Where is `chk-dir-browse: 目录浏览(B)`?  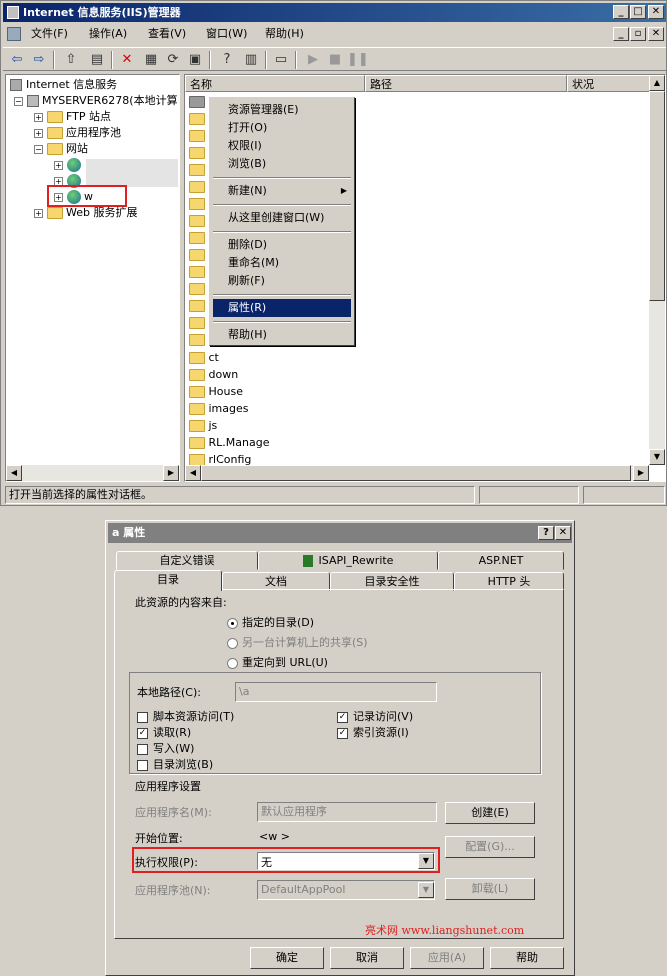 chk-dir-browse: 目录浏览(B) is located at coordinates (175, 764).